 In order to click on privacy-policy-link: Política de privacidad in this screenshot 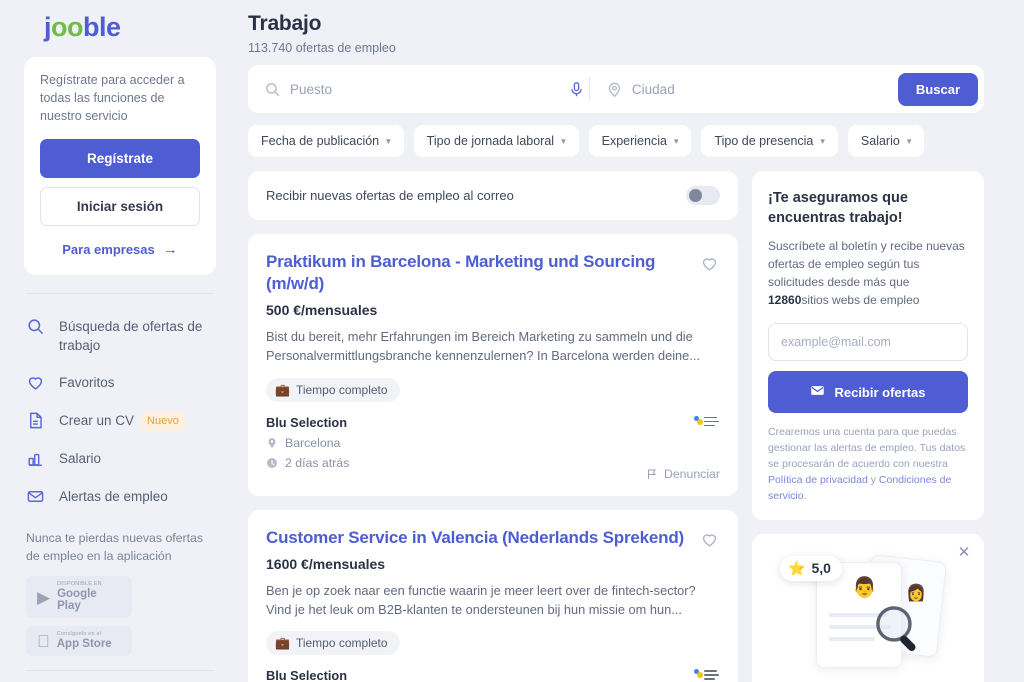, I will do `click(818, 480)`.